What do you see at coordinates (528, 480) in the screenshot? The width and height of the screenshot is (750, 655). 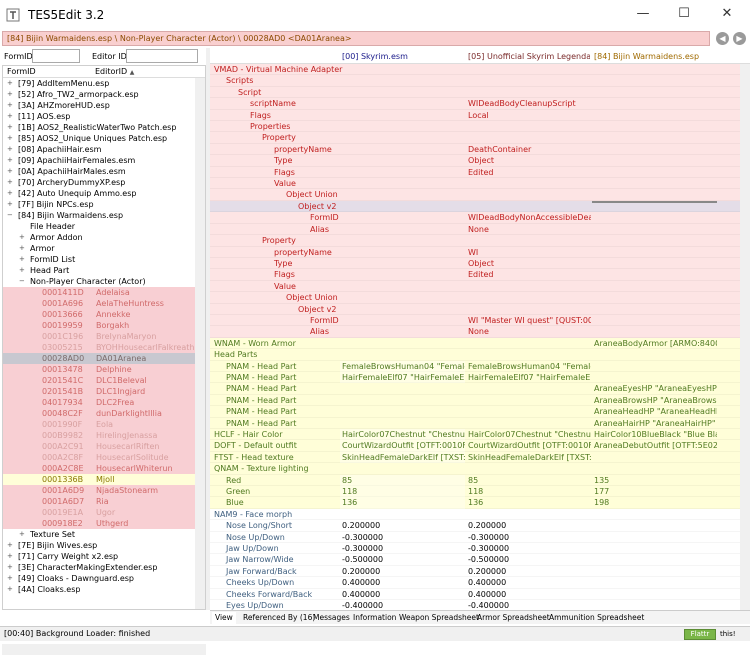 I see `field-value-unofficial-patch: 85` at bounding box center [528, 480].